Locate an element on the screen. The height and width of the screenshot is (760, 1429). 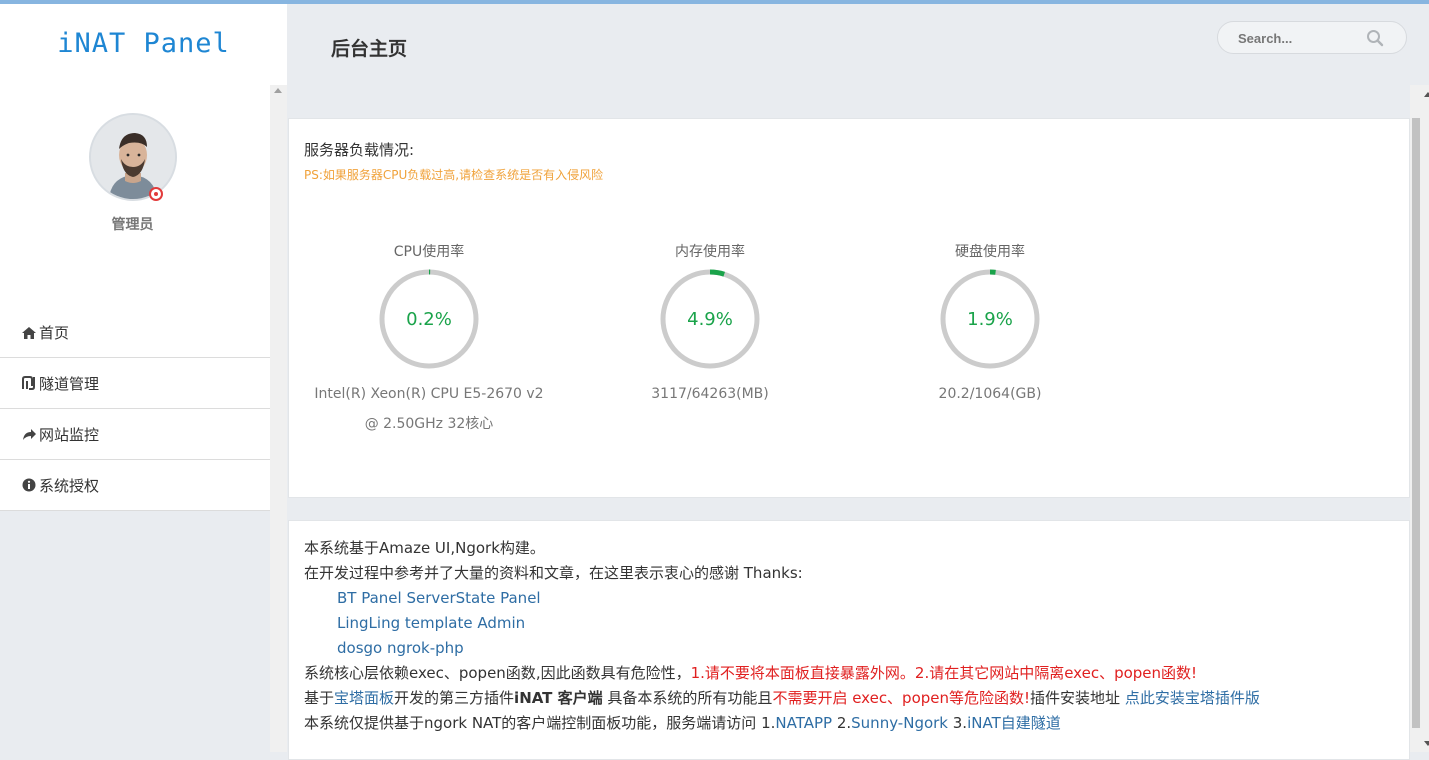
about-line-2: 在开发过程中参考并了大量的资料和文章，在这里表示衷心的感谢 Thanks: is located at coordinates (553, 573).